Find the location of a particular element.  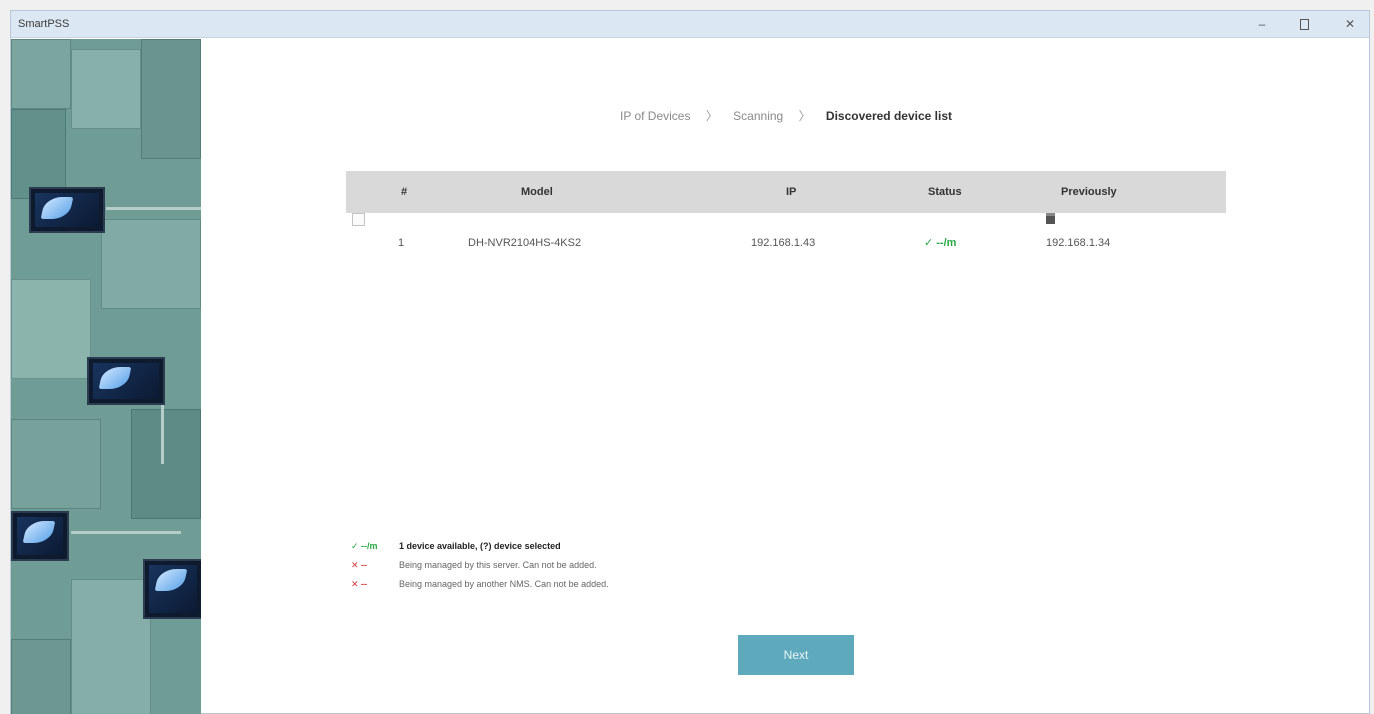

column-header-status: Status is located at coordinates (945, 192).